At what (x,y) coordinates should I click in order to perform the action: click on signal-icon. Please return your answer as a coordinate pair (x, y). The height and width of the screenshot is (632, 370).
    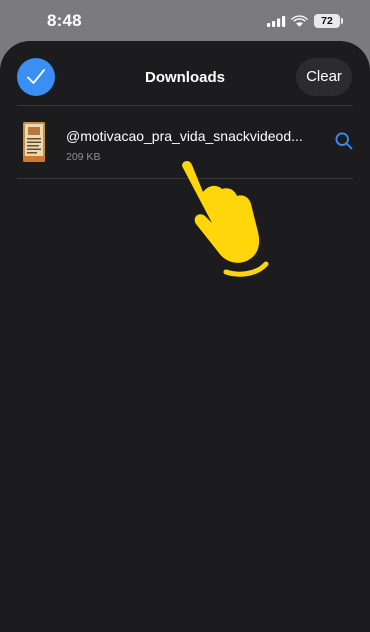
    Looking at the image, I should click on (276, 21).